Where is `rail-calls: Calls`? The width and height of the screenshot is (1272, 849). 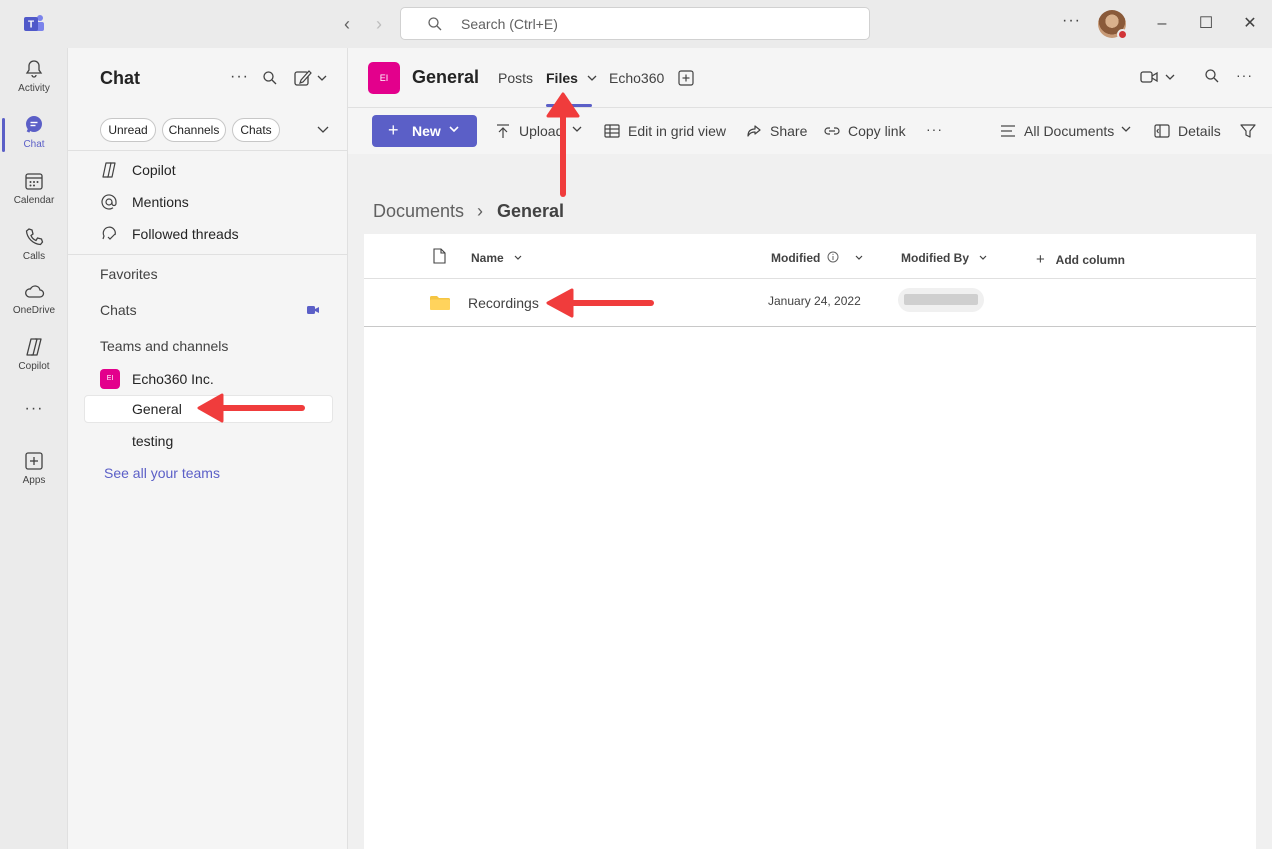
rail-calls: Calls is located at coordinates (34, 252).